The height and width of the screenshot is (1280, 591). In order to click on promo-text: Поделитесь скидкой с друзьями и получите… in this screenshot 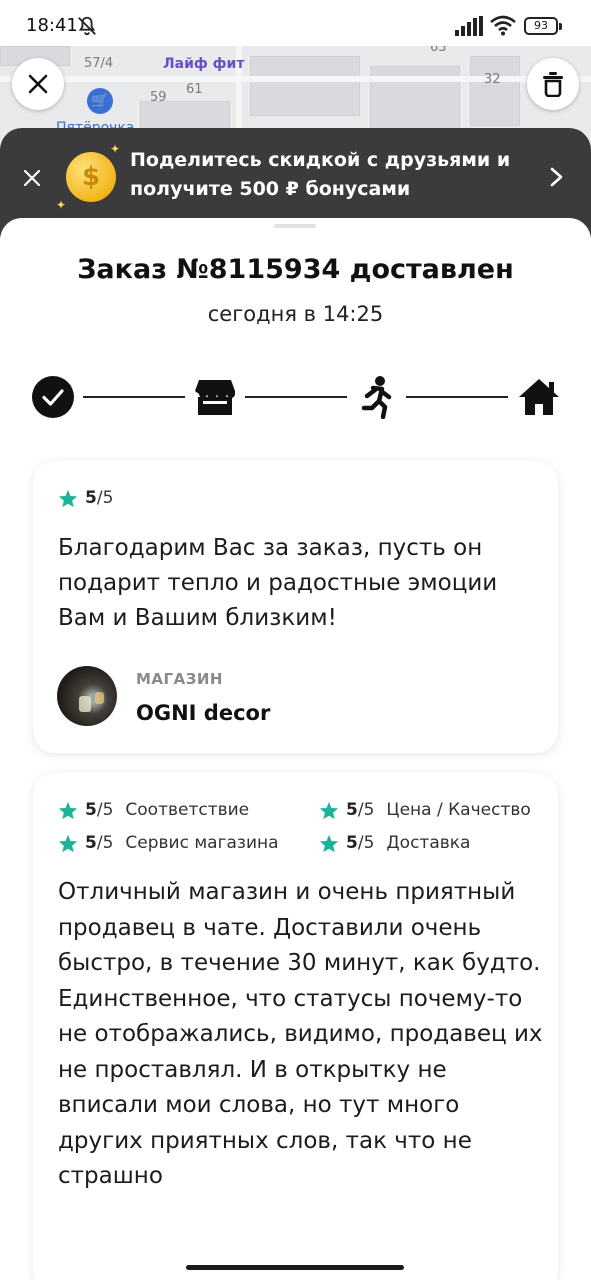, I will do `click(320, 174)`.